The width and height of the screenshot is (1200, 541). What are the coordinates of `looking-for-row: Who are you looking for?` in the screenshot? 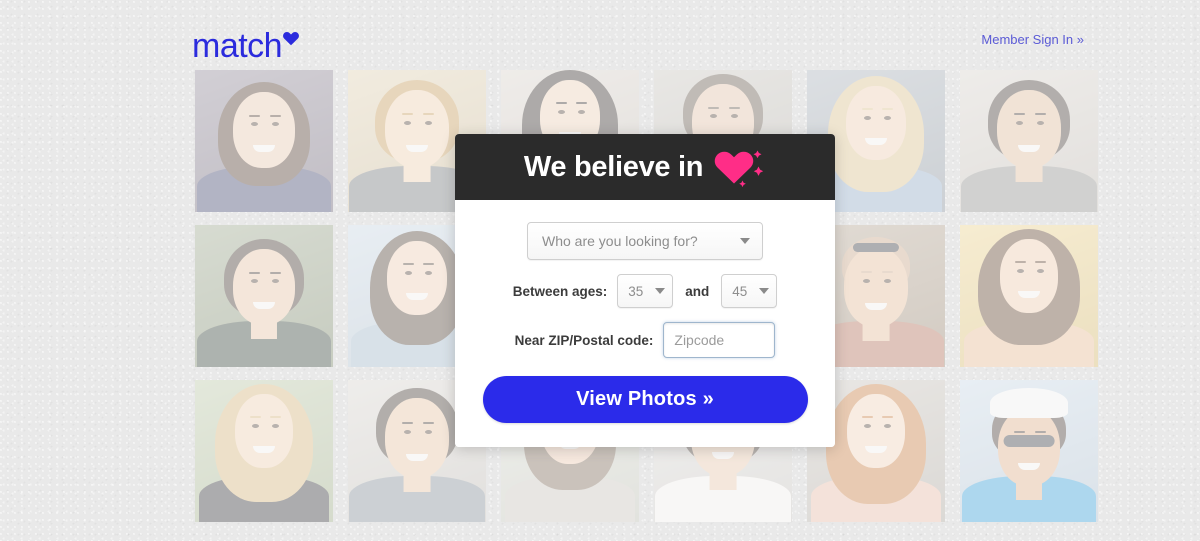 It's located at (645, 241).